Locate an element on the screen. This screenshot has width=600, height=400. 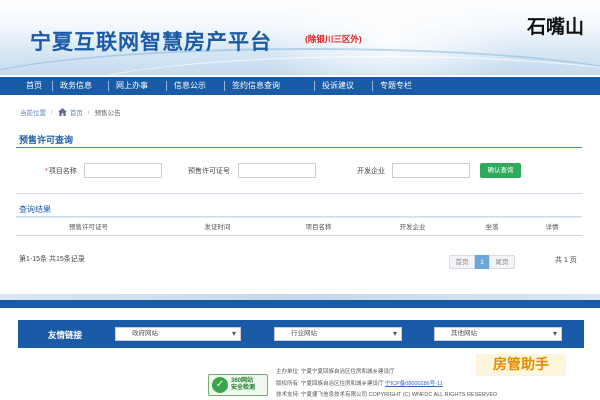
search-button: 确认查询 is located at coordinates (500, 170).